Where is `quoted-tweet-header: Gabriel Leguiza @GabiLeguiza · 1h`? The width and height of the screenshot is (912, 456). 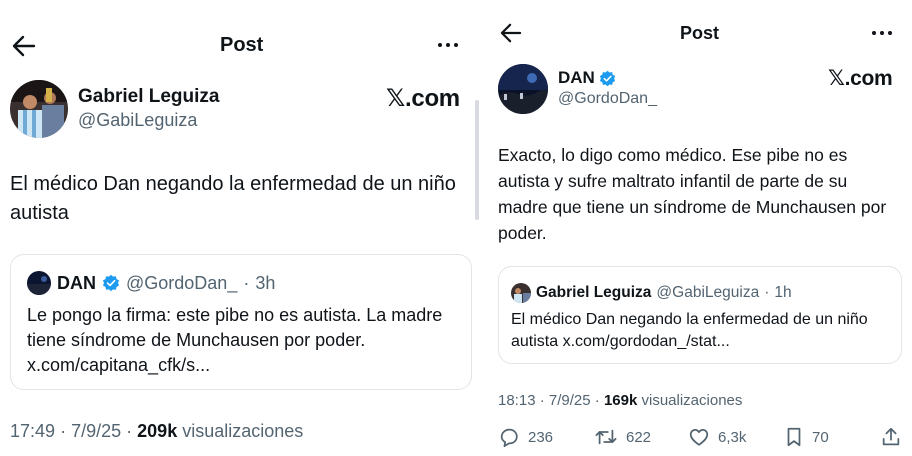 quoted-tweet-header: Gabriel Leguiza @GabiLeguiza · 1h is located at coordinates (651, 293).